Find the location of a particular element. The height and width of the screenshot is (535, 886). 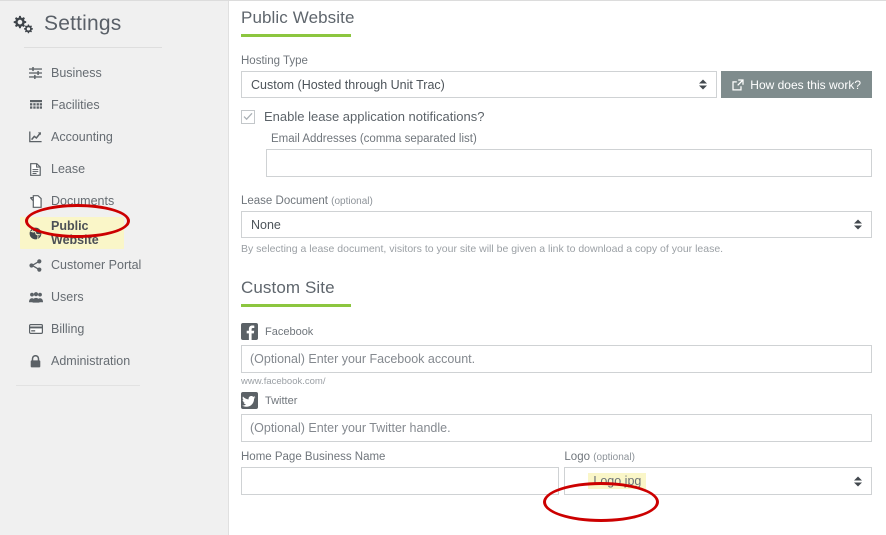

sidebar-title: Settings is located at coordinates (83, 23).